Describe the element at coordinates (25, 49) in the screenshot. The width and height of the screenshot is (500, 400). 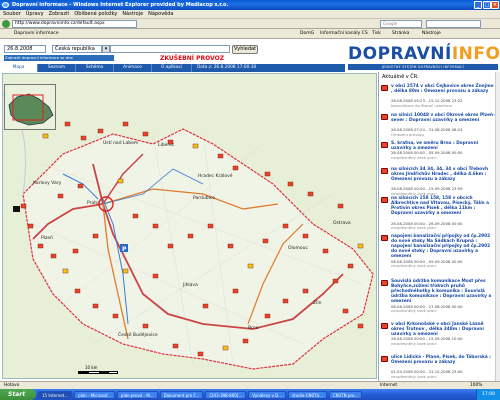
I see `date-input: 26.8.2008` at that location.